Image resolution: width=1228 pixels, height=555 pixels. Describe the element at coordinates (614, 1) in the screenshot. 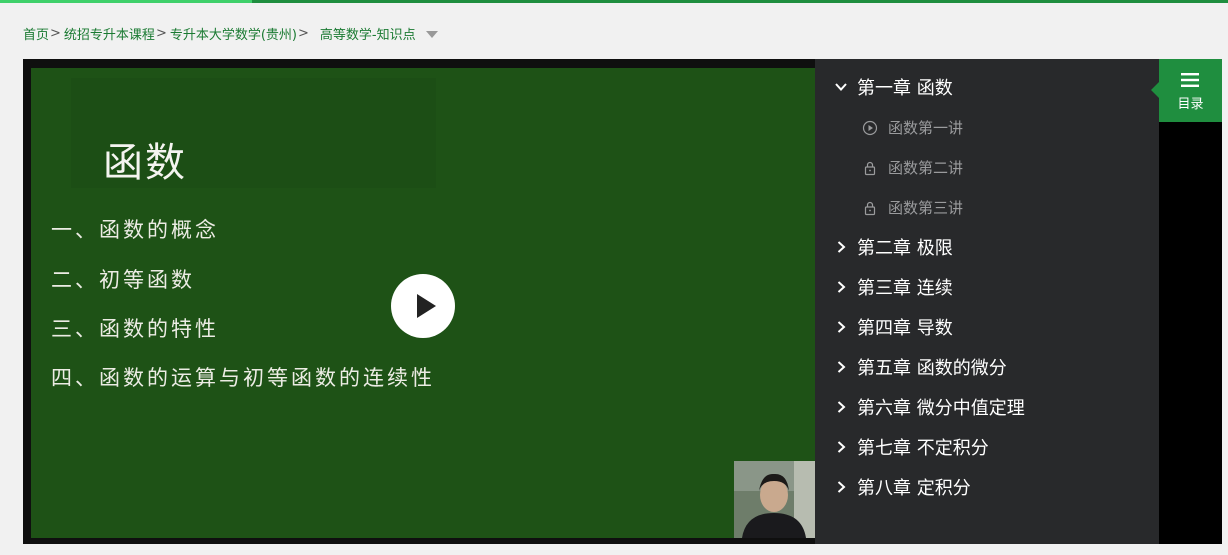

I see `top-accent-bar` at that location.